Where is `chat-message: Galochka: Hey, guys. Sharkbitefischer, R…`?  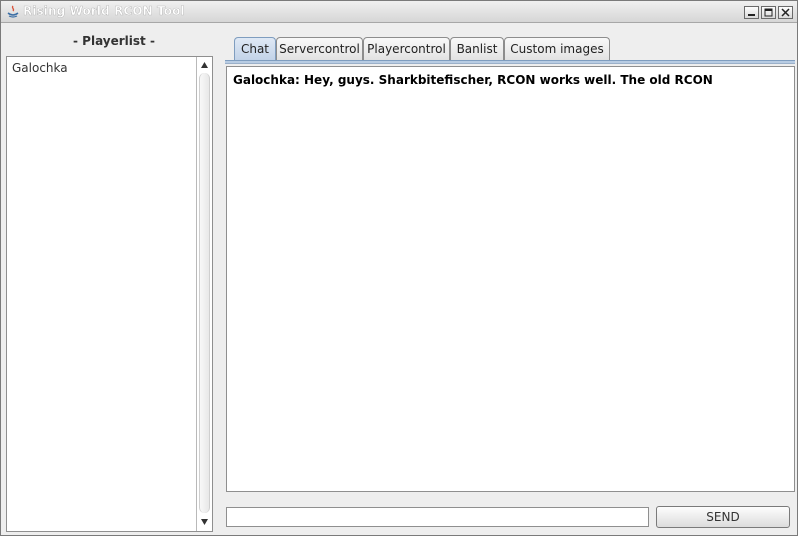
chat-message: Galochka: Hey, guys. Sharkbitefischer, R… is located at coordinates (473, 80).